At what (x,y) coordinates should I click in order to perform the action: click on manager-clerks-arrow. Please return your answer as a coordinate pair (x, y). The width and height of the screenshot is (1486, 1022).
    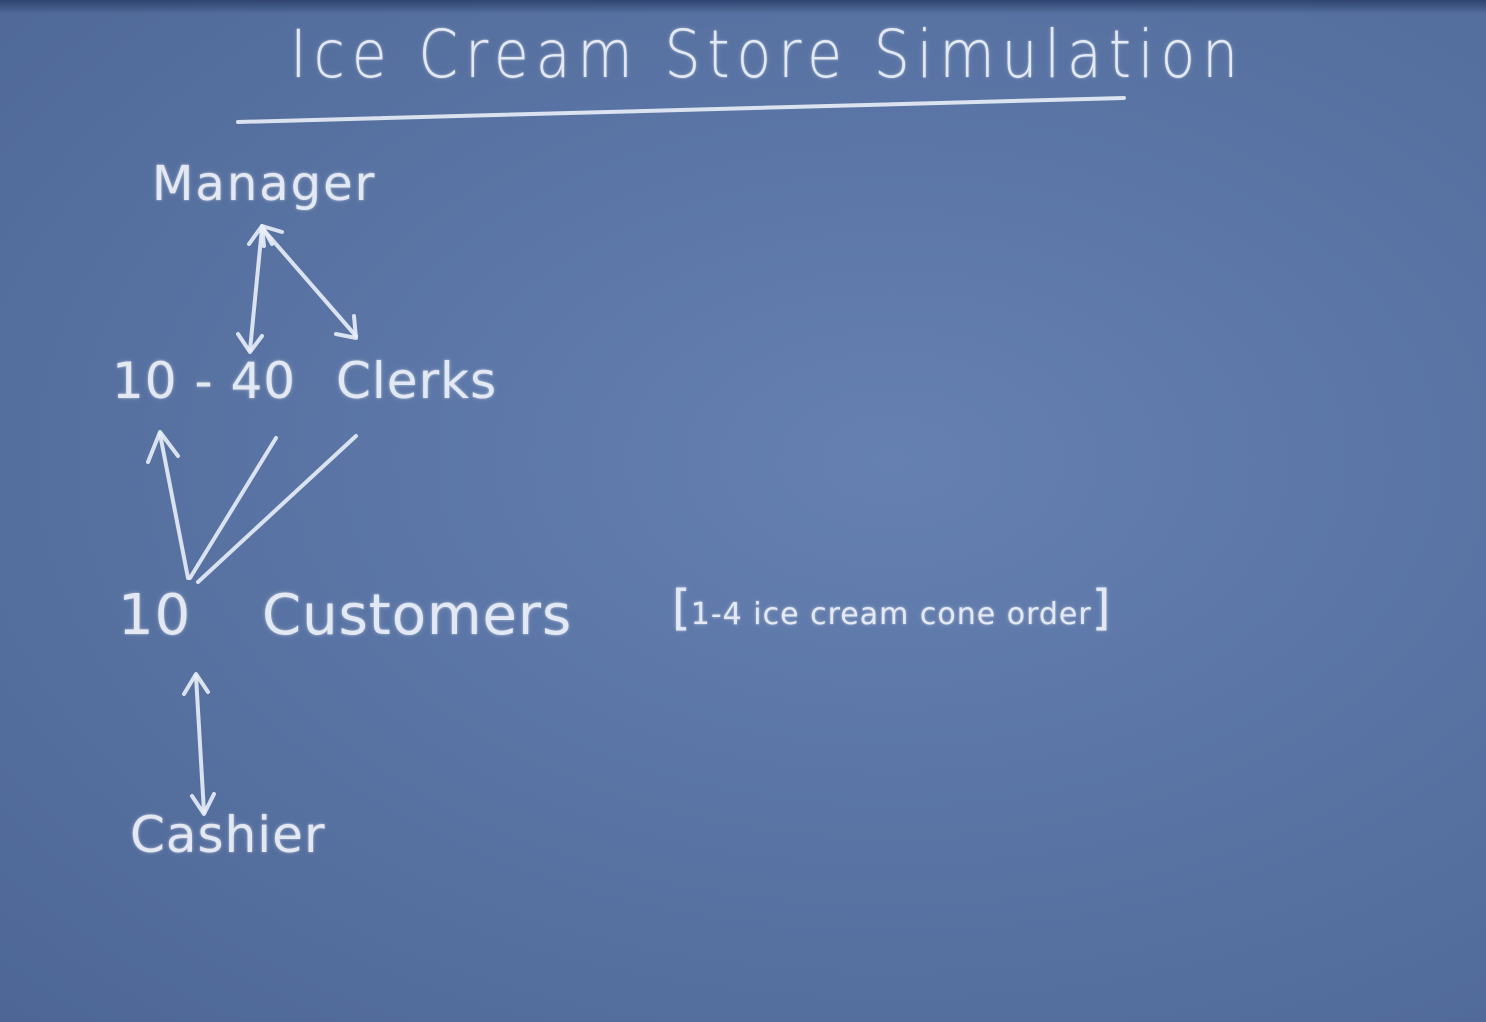
    Looking at the image, I should click on (255, 289).